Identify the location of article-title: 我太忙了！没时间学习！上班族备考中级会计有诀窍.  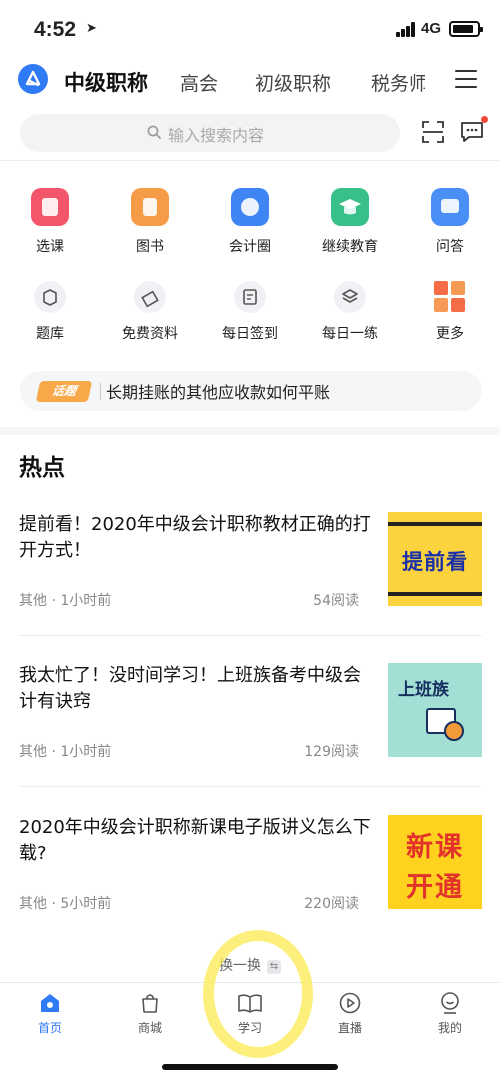
(190, 688).